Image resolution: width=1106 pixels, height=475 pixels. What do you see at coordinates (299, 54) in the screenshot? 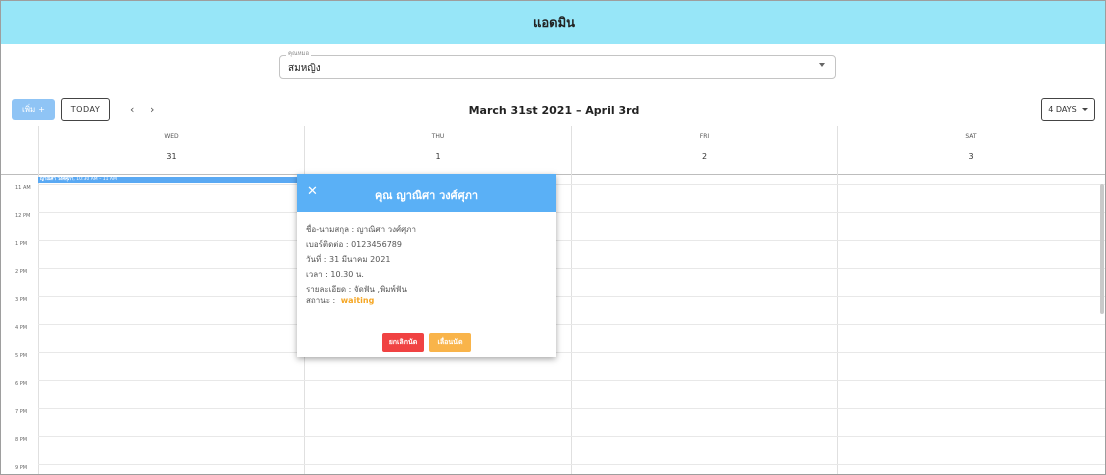
I see `doctor-select-legend: คุณหมอ` at bounding box center [299, 54].